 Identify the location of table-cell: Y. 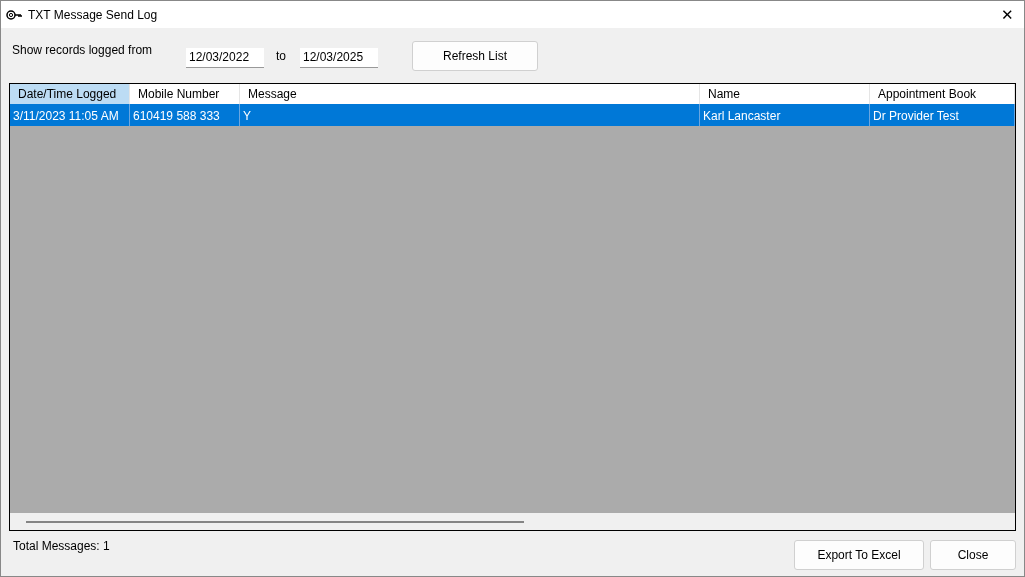
(470, 115).